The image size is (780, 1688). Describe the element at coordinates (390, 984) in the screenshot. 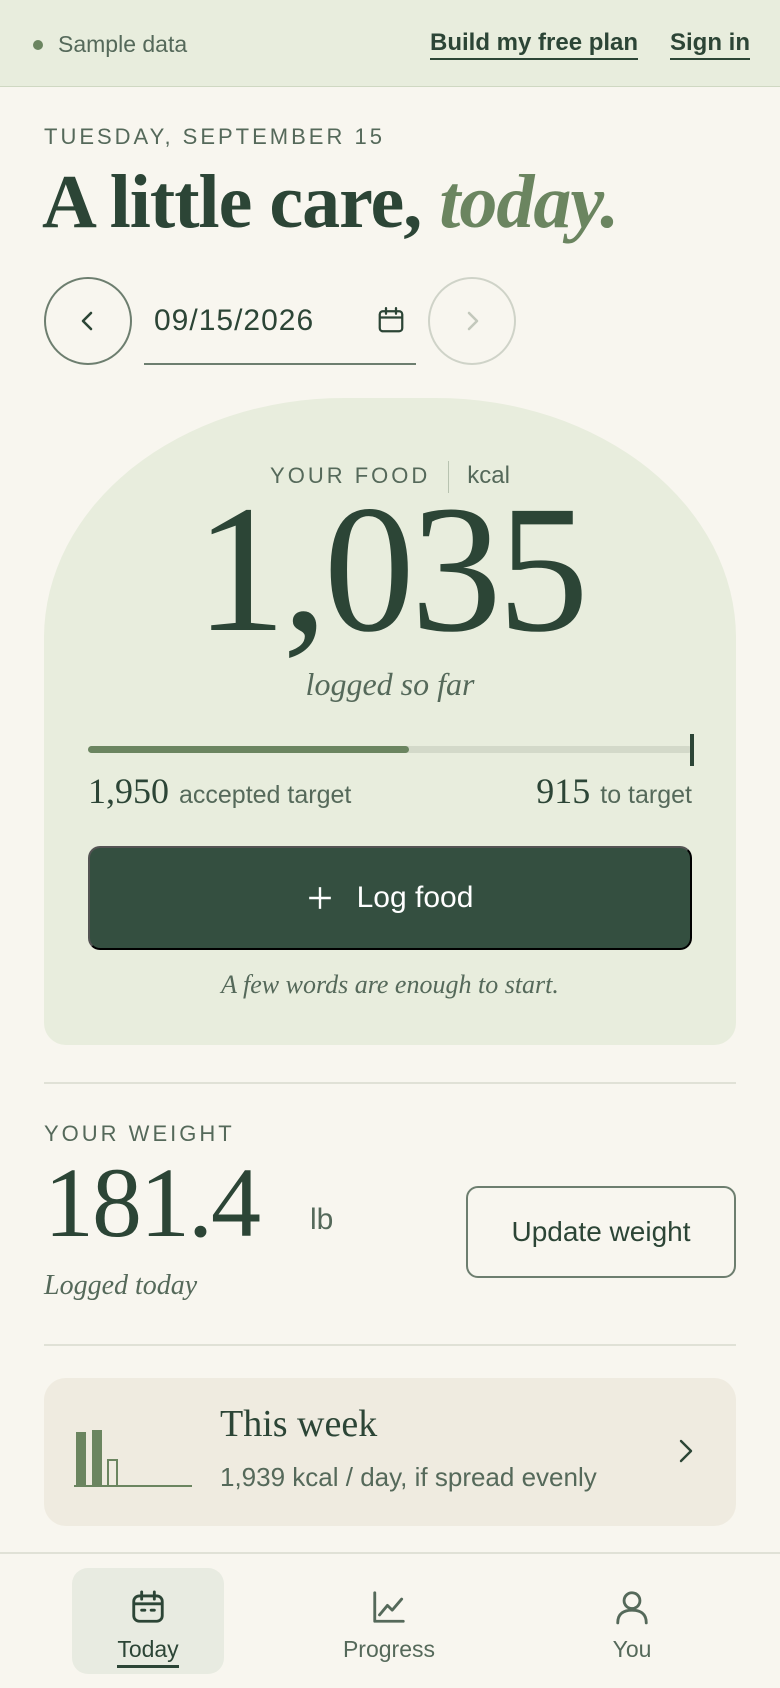

I see `log-food-hint: A few words are enough to start.` at that location.